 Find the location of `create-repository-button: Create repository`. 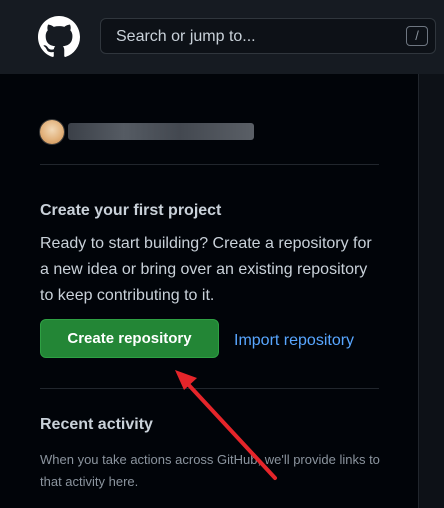

create-repository-button: Create repository is located at coordinates (129, 338).